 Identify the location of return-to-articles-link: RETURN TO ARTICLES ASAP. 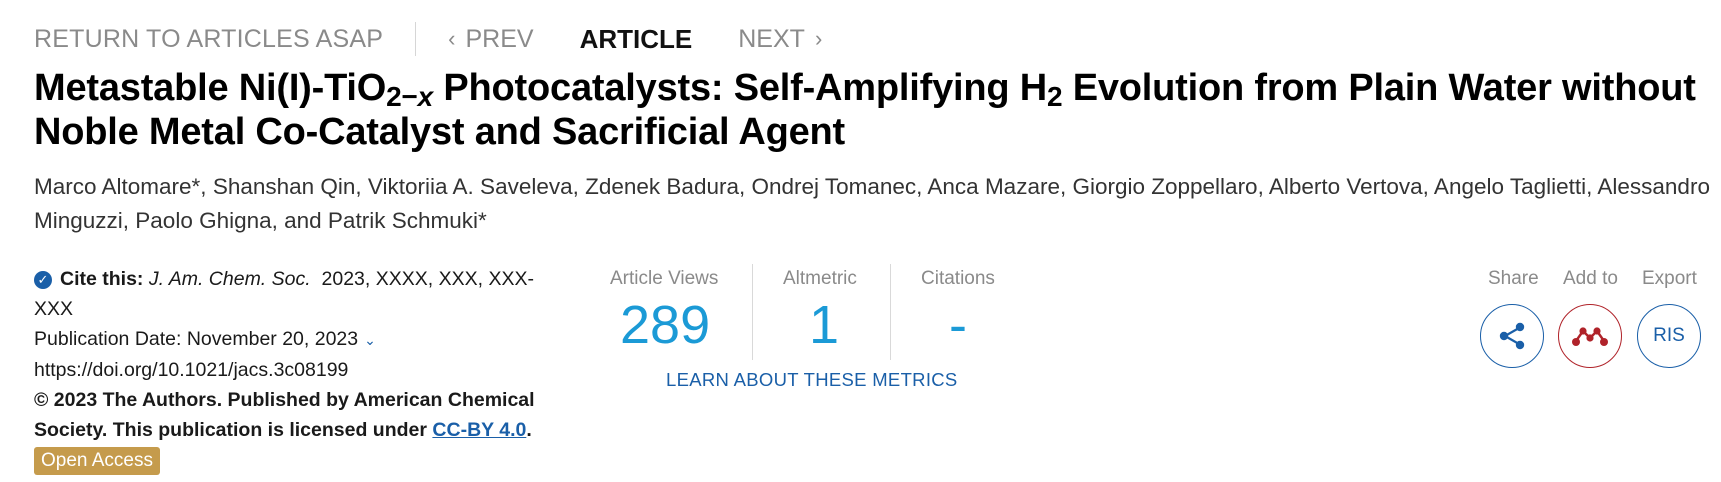
(208, 39).